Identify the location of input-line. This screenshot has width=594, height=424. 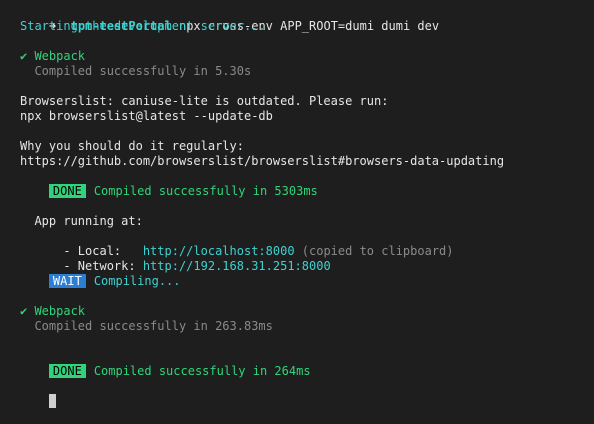
(307, 393).